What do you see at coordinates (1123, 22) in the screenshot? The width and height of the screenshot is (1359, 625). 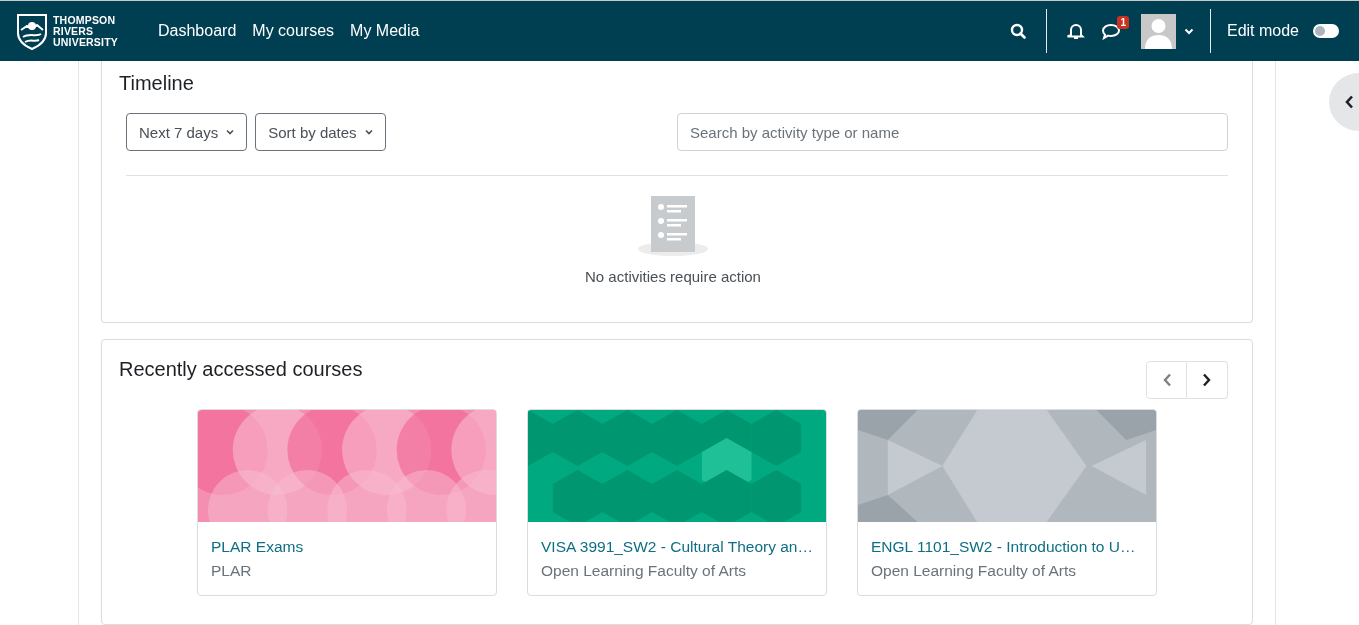 I see `notification-badge: 1` at bounding box center [1123, 22].